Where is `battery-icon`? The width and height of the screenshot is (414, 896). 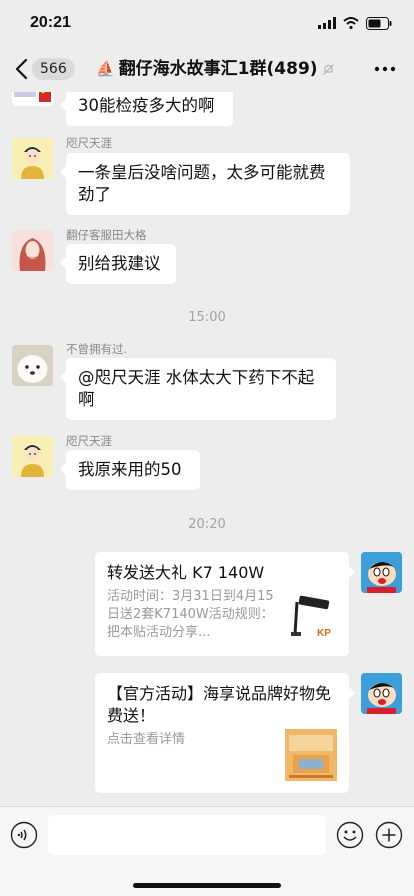
battery-icon is located at coordinates (379, 23).